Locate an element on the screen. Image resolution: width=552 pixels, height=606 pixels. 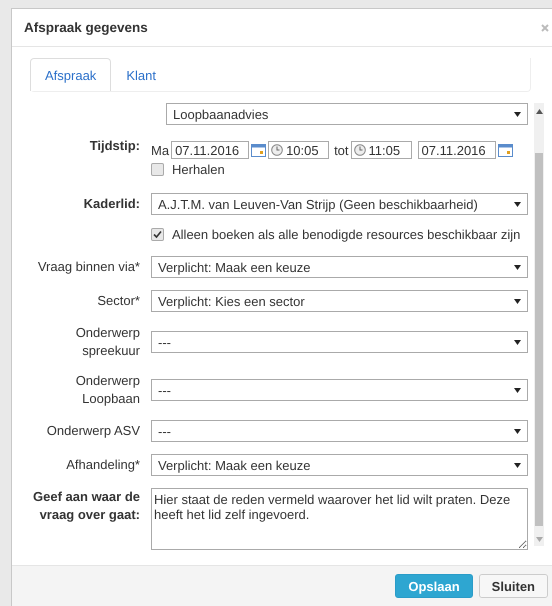
field-label: Geef aan waar de vraag over gaat: is located at coordinates (86, 506).